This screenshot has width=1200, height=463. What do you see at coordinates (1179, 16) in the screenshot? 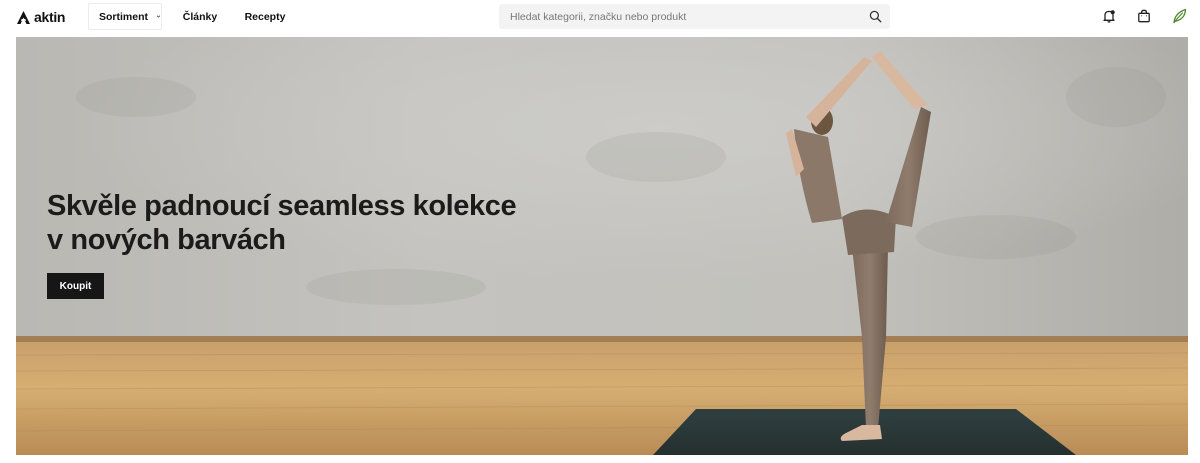
I see `leaf-icon` at bounding box center [1179, 16].